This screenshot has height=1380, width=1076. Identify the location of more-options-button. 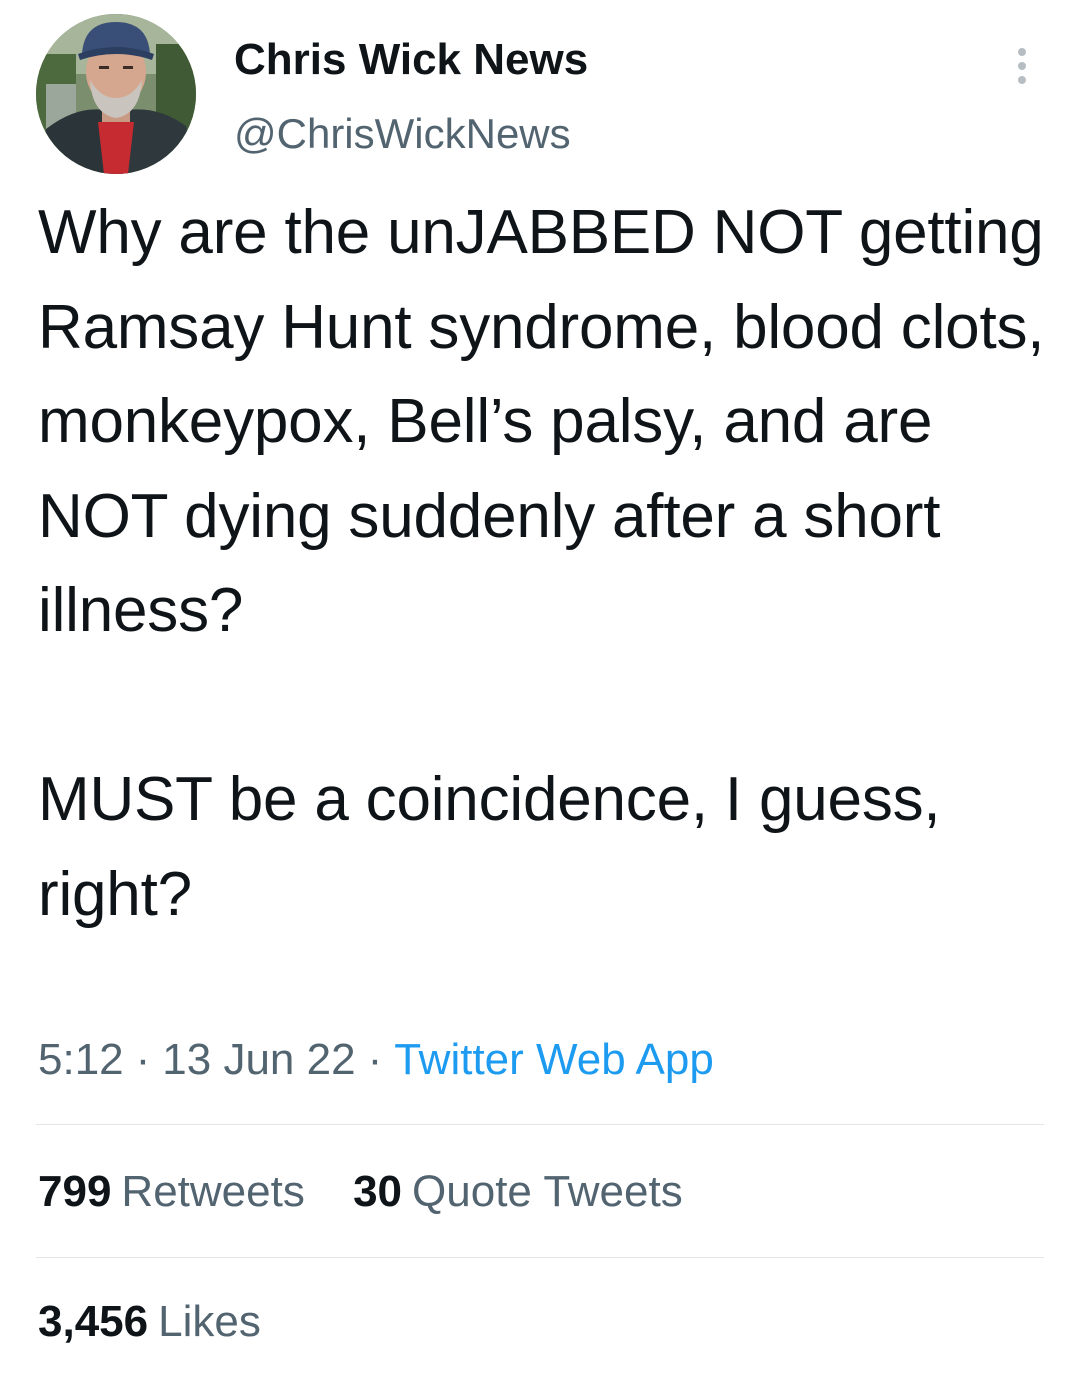
(1022, 66).